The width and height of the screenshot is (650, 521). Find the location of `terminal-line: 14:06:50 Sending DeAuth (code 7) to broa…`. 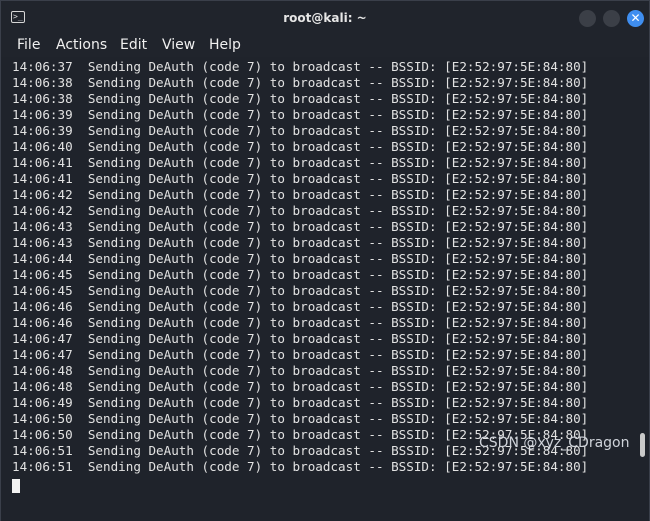

terminal-line: 14:06:50 Sending DeAuth (code 7) to broa… is located at coordinates (300, 418).